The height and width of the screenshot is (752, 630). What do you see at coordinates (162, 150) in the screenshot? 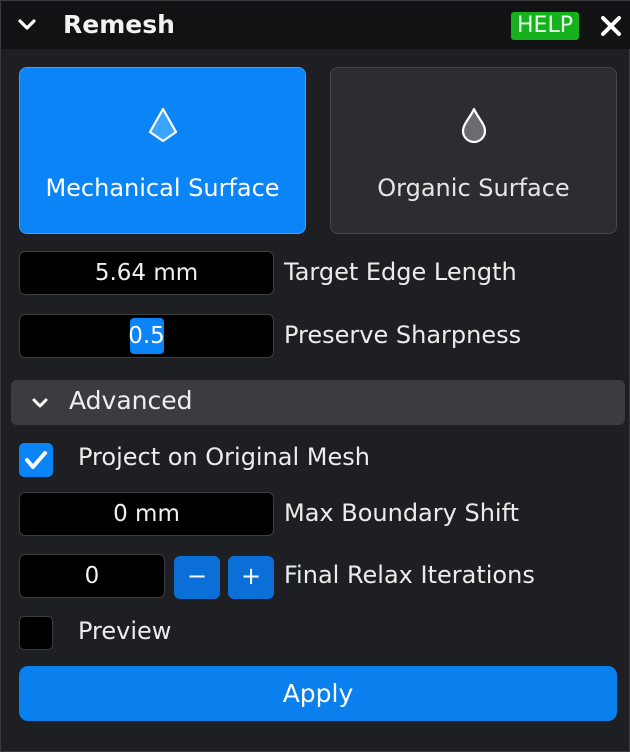
I see `mechanical-surface-button: Mechanical Surface` at bounding box center [162, 150].